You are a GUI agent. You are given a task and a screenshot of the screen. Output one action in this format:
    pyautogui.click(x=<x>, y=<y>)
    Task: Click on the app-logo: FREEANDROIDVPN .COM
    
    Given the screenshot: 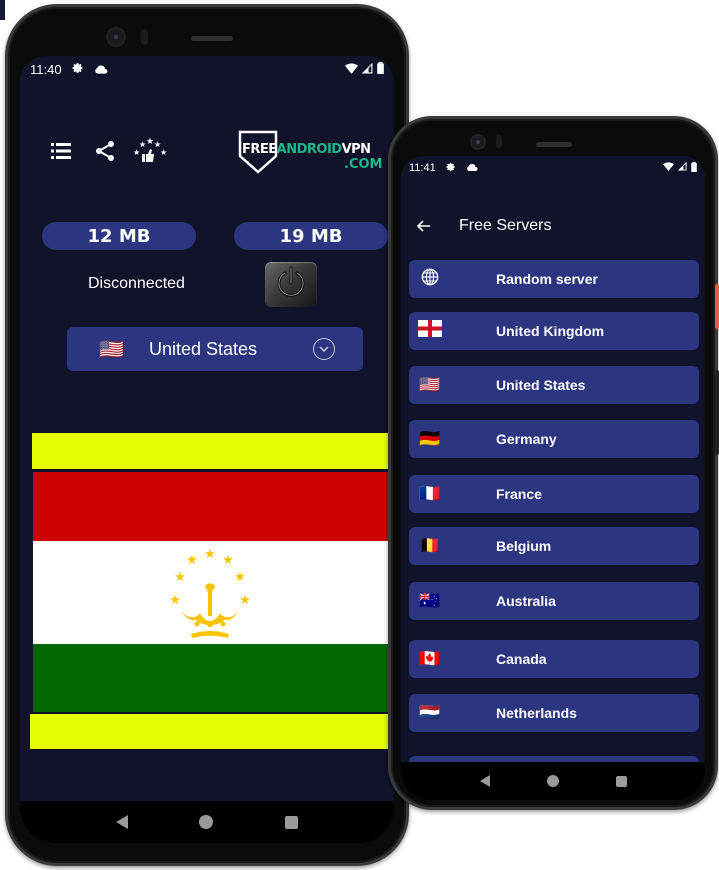 What is the action you would take?
    pyautogui.click(x=316, y=153)
    